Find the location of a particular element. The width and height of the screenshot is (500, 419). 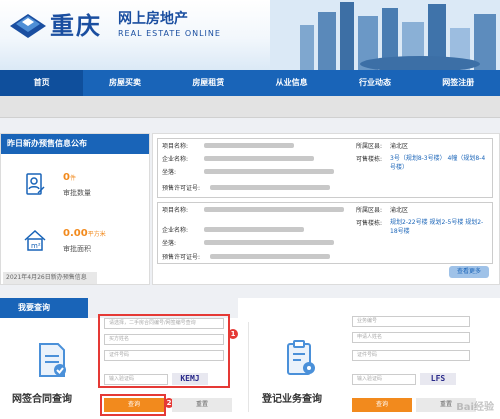

nav-buy-sell: 房屋买卖 is located at coordinates (124, 83).